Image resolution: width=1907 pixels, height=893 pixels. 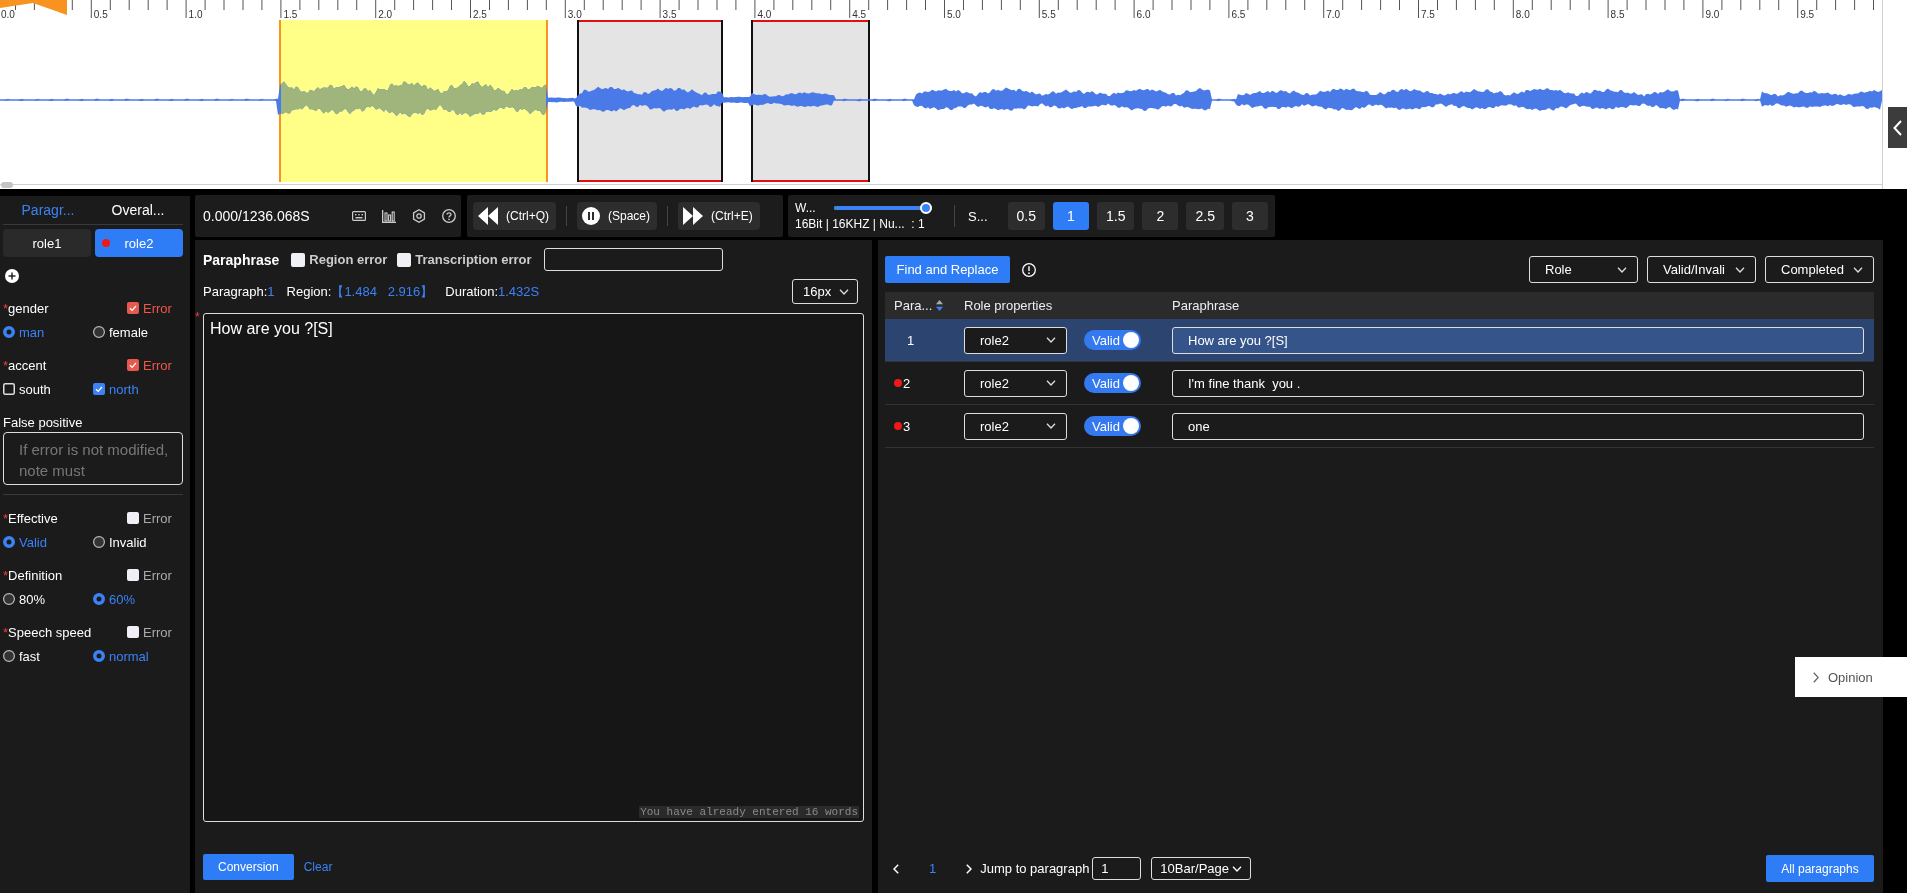 I want to click on speed-option: 2, so click(x=1160, y=216).